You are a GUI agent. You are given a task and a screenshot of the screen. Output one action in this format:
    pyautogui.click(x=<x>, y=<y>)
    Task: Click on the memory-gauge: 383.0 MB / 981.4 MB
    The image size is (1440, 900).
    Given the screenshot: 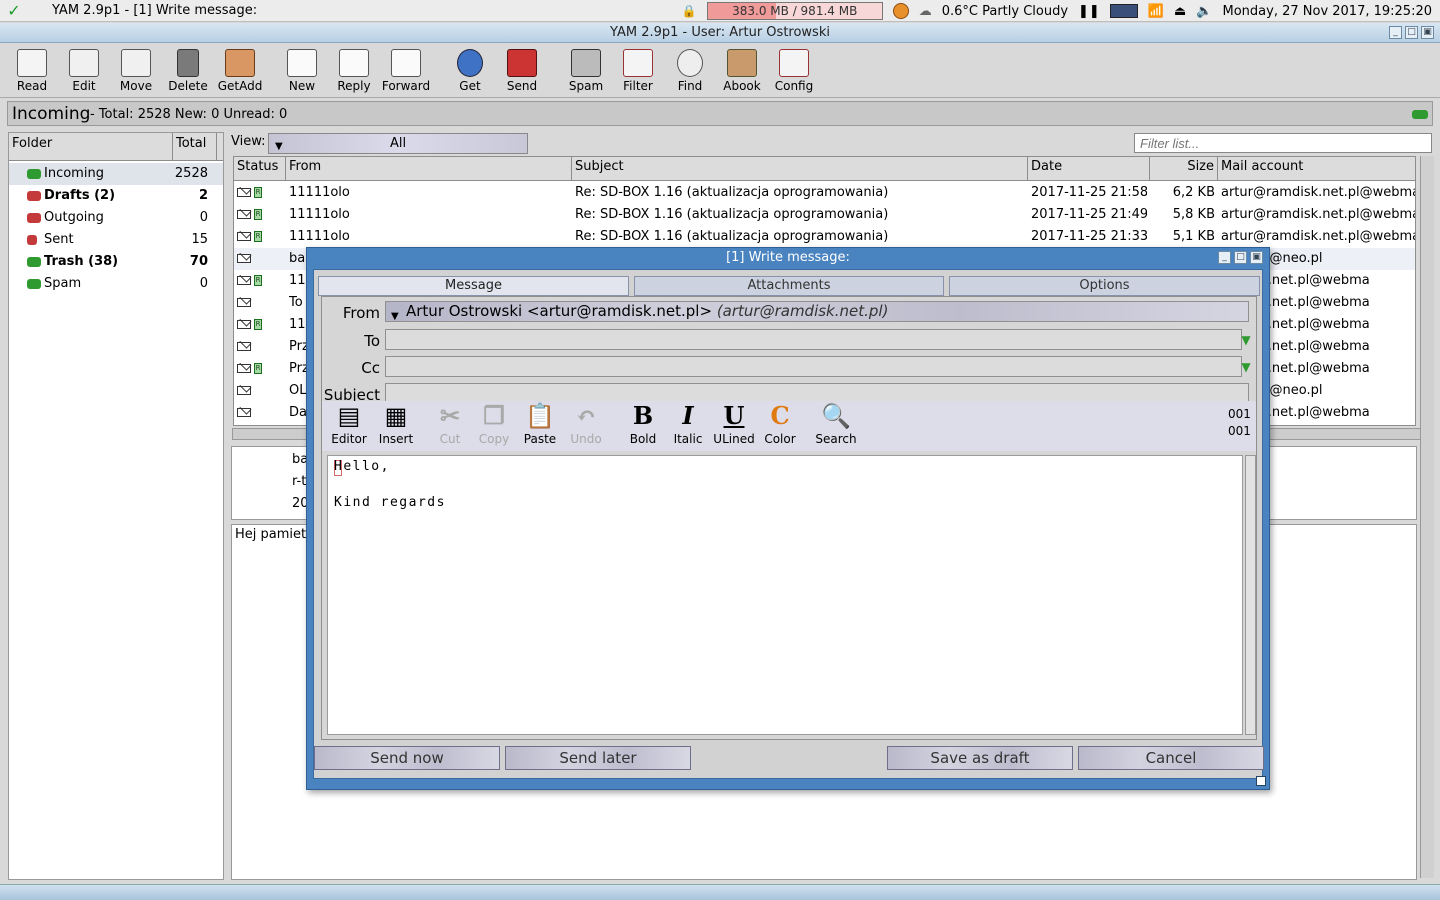 What is the action you would take?
    pyautogui.click(x=794, y=11)
    